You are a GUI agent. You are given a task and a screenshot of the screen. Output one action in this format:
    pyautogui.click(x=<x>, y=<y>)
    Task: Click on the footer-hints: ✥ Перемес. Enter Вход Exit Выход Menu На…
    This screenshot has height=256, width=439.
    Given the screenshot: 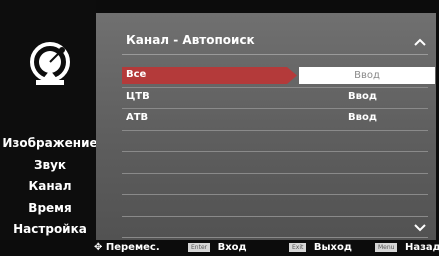 What is the action you would take?
    pyautogui.click(x=219, y=248)
    